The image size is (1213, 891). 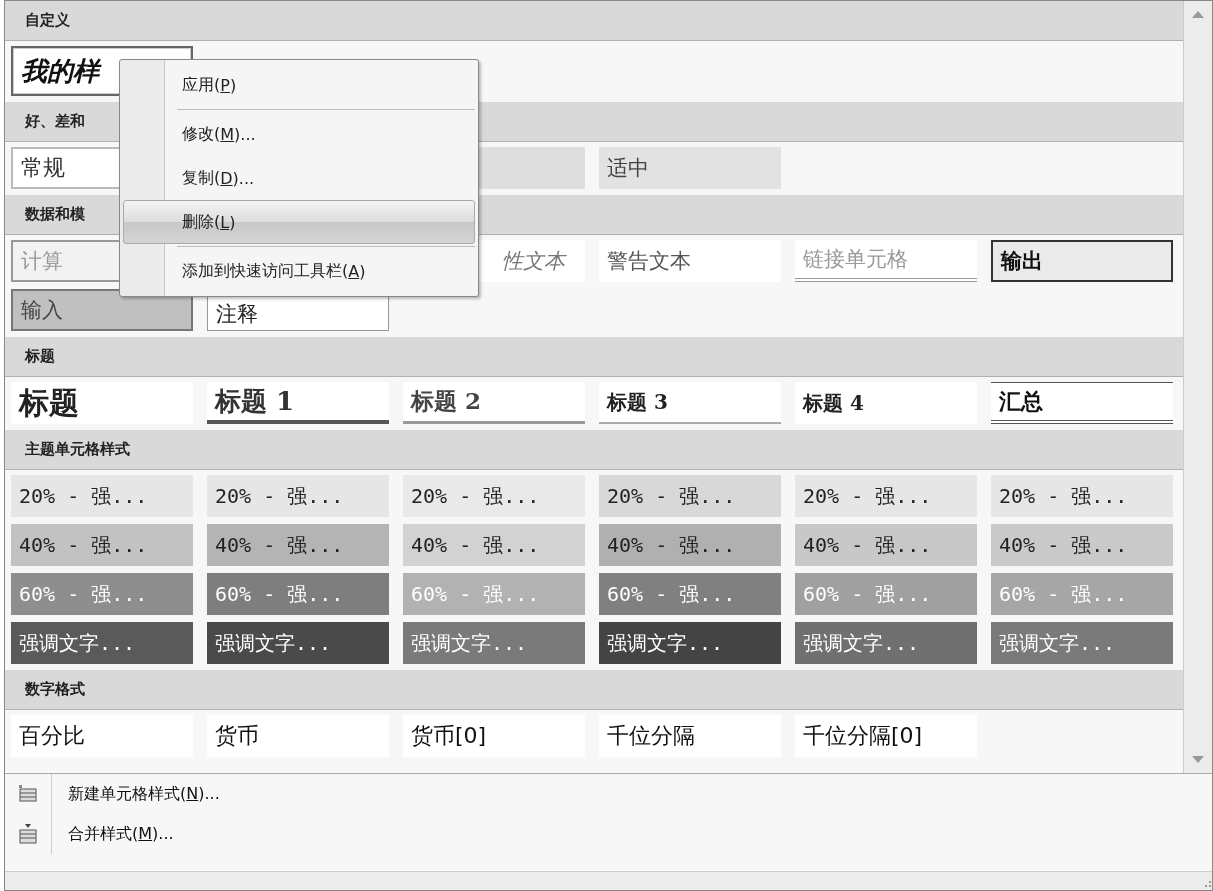 I want to click on style-swatch: 输出, so click(x=1082, y=261).